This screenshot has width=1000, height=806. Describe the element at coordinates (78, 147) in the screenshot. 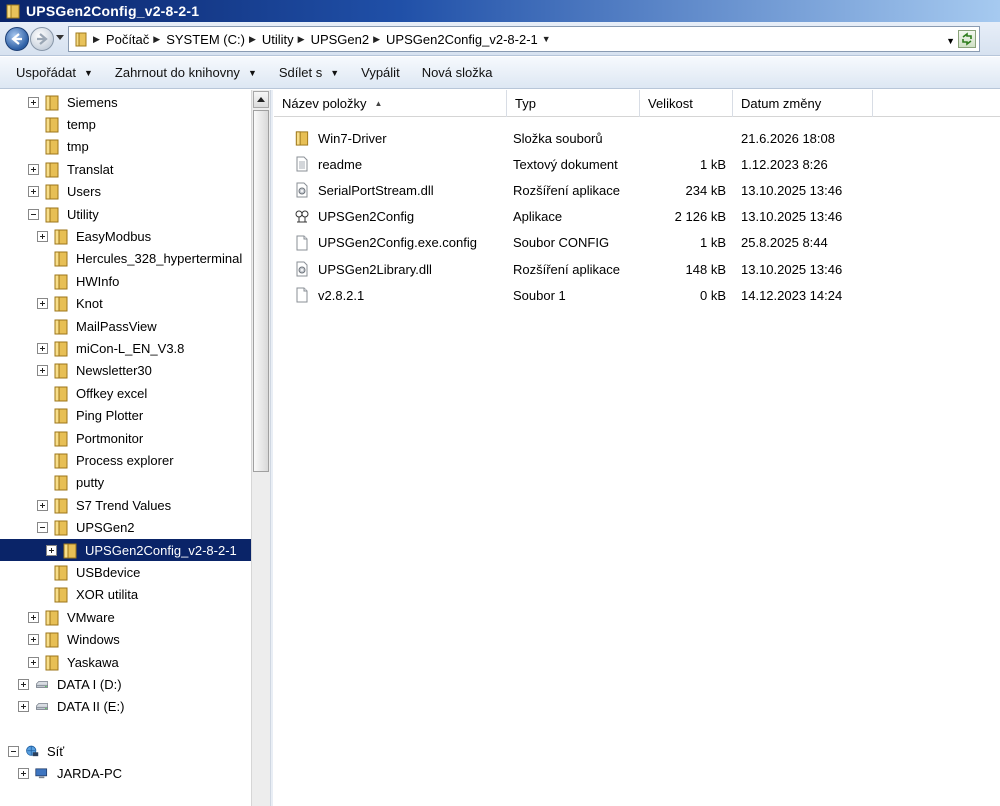

I see `tree-item-label: tmp` at that location.